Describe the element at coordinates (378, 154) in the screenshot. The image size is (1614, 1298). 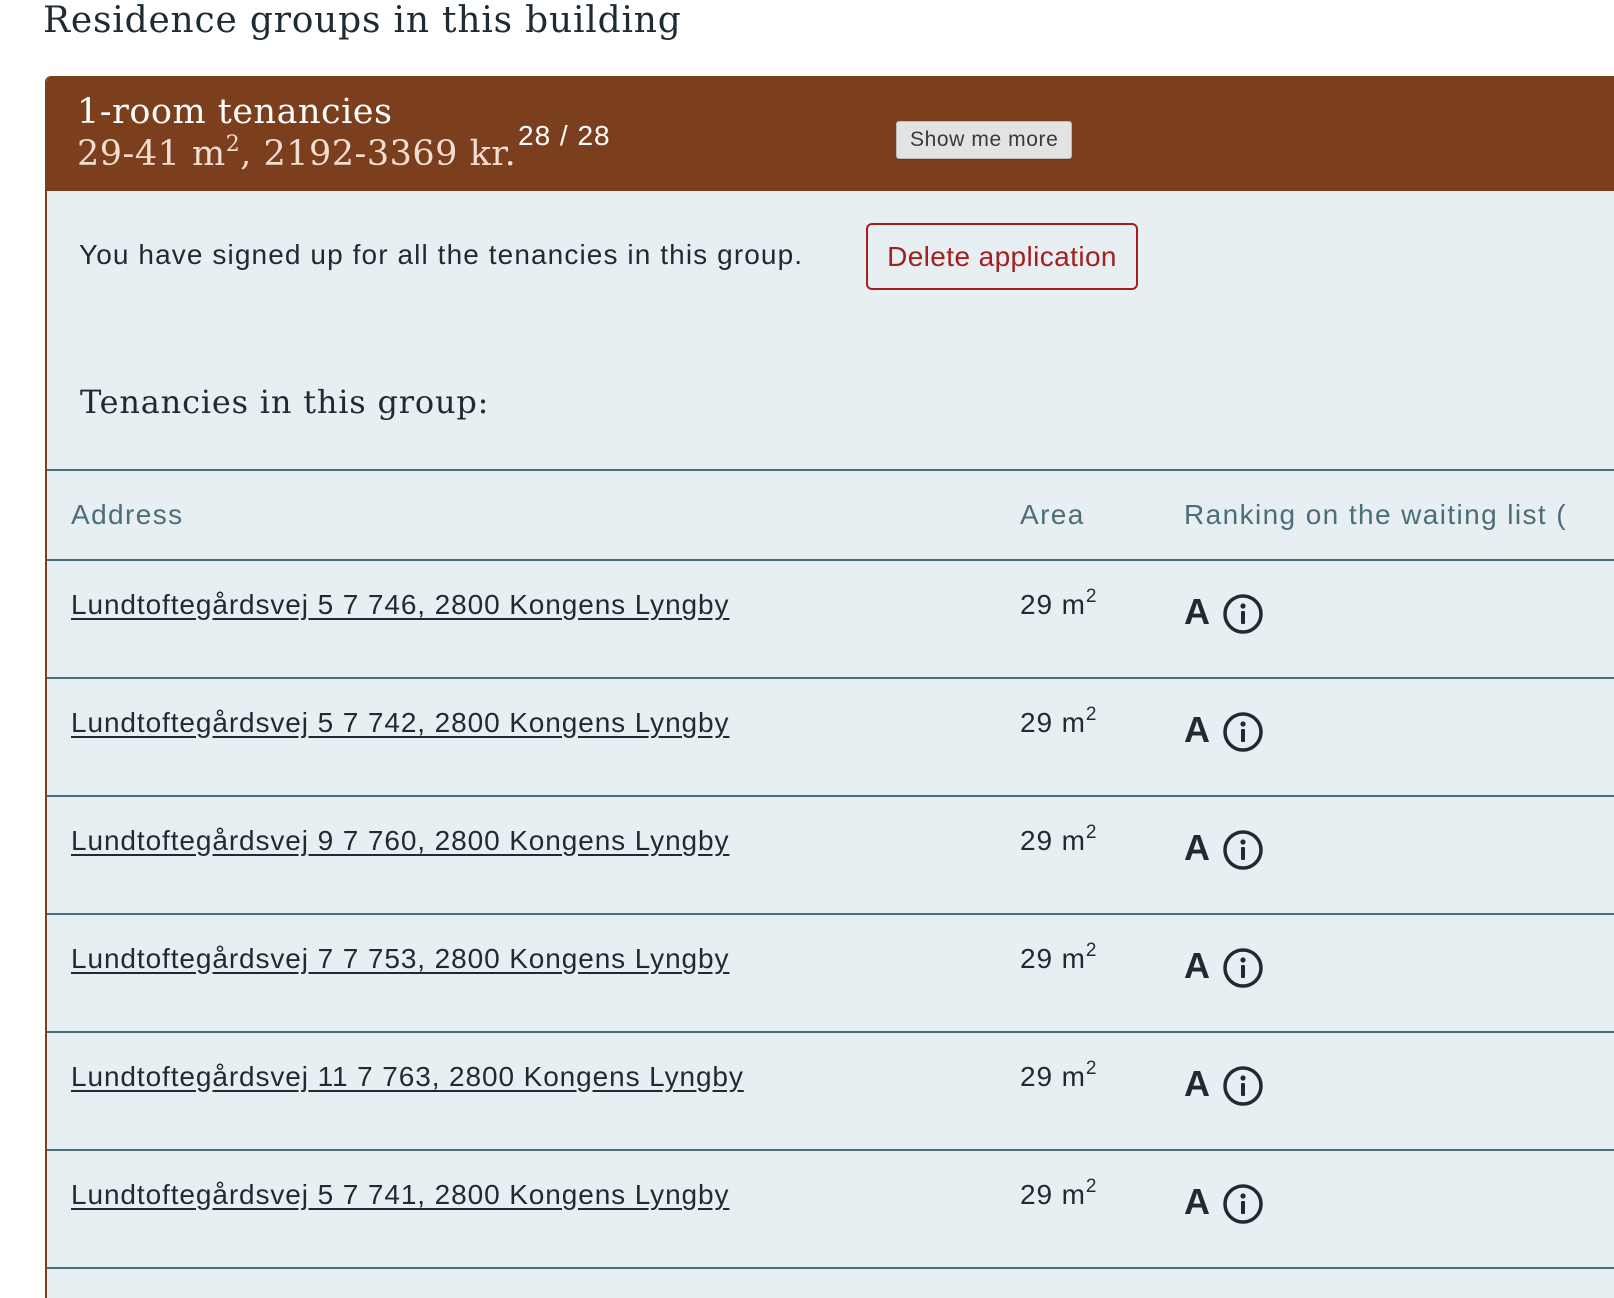
I see `group-subtitle-price: , 2192-3369 kr.` at that location.